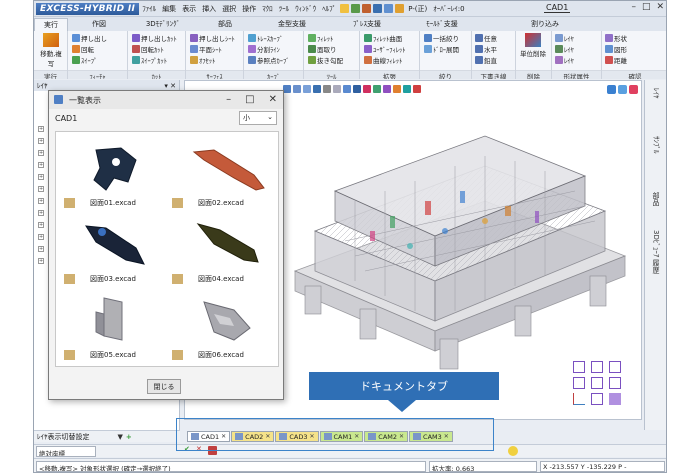 This screenshot has width=700, height=473. What do you see at coordinates (656, 145) in the screenshot?
I see `side-tab-sample: ｻﾝﾌﾟﾙ` at bounding box center [656, 145].